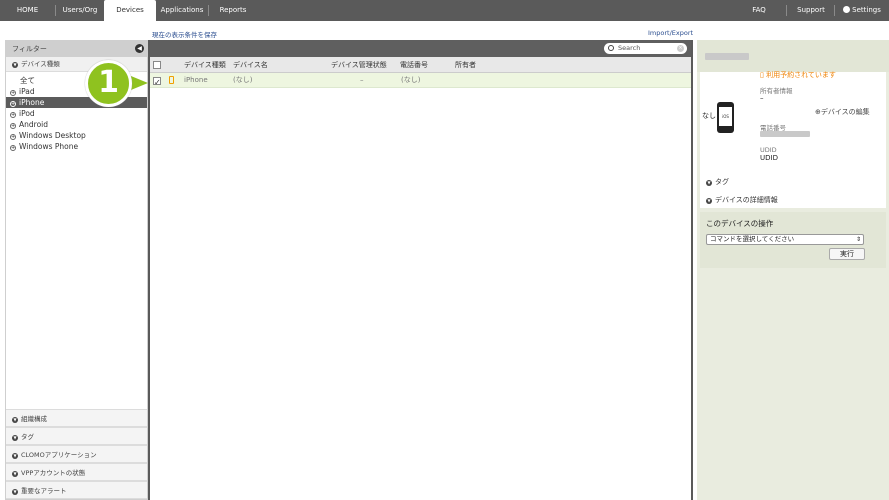 The image size is (889, 500). What do you see at coordinates (76, 418) in the screenshot?
I see `section-organization: ▼ 組織構成` at bounding box center [76, 418].